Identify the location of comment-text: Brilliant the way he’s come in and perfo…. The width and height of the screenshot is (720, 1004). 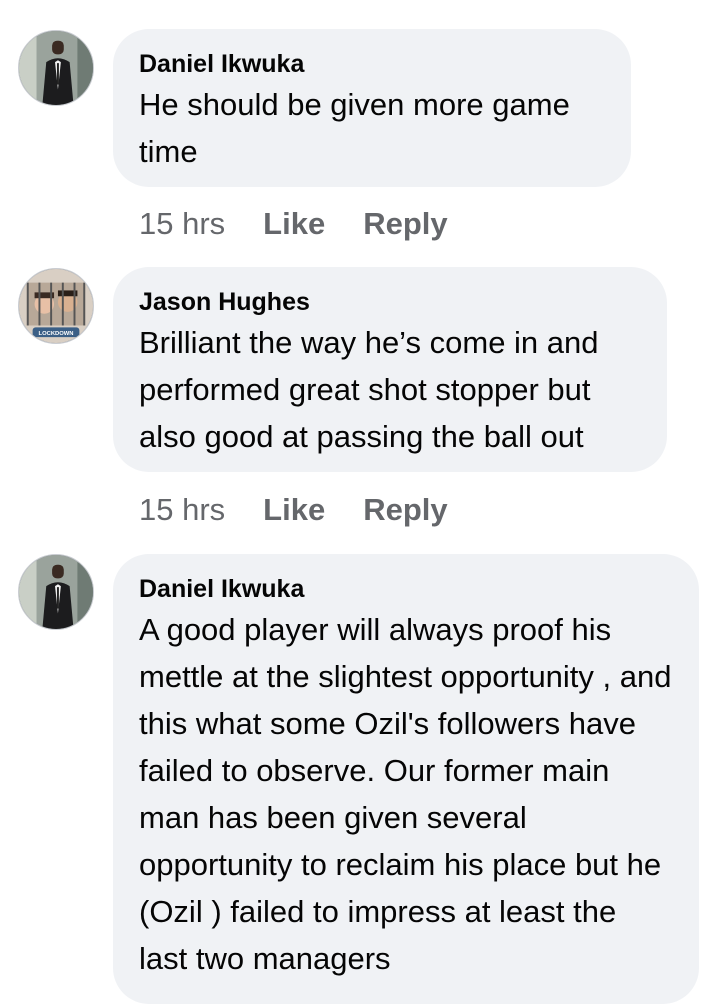
(369, 389).